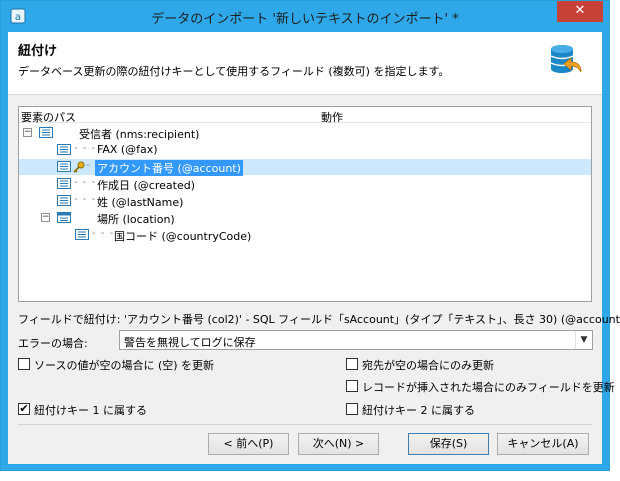  What do you see at coordinates (139, 134) in the screenshot?
I see `node-label: 受信者 (nms:recipient)` at bounding box center [139, 134].